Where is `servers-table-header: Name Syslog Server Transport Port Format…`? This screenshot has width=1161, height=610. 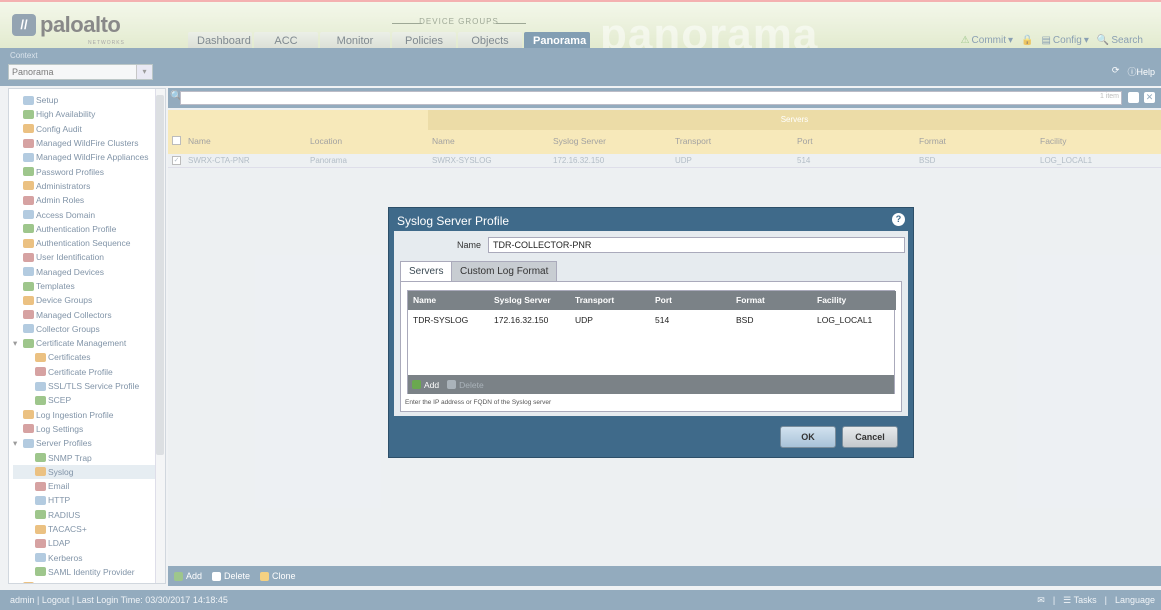 servers-table-header: Name Syslog Server Transport Port Format… is located at coordinates (652, 300).